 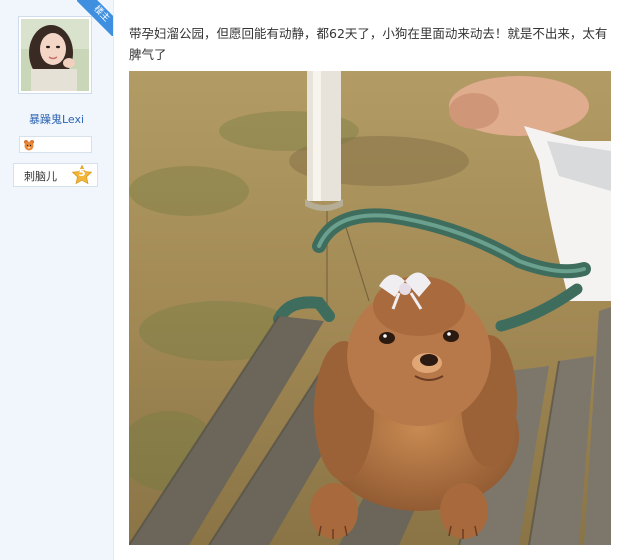 I want to click on level-number: 5, so click(x=82, y=173).